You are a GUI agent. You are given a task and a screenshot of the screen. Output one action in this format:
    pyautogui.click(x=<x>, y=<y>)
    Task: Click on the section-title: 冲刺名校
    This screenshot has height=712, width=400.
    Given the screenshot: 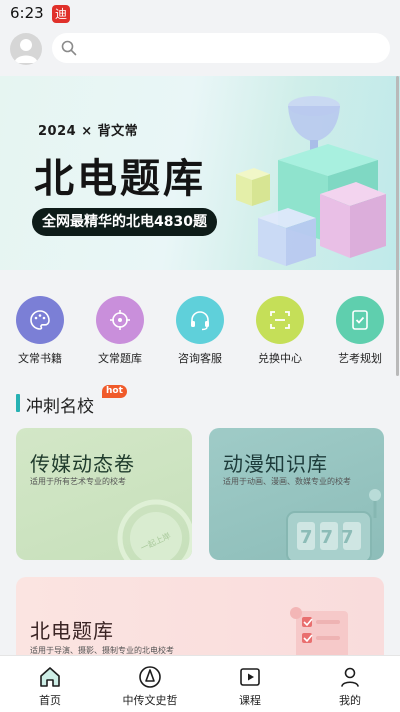 What is the action you would take?
    pyautogui.click(x=60, y=407)
    